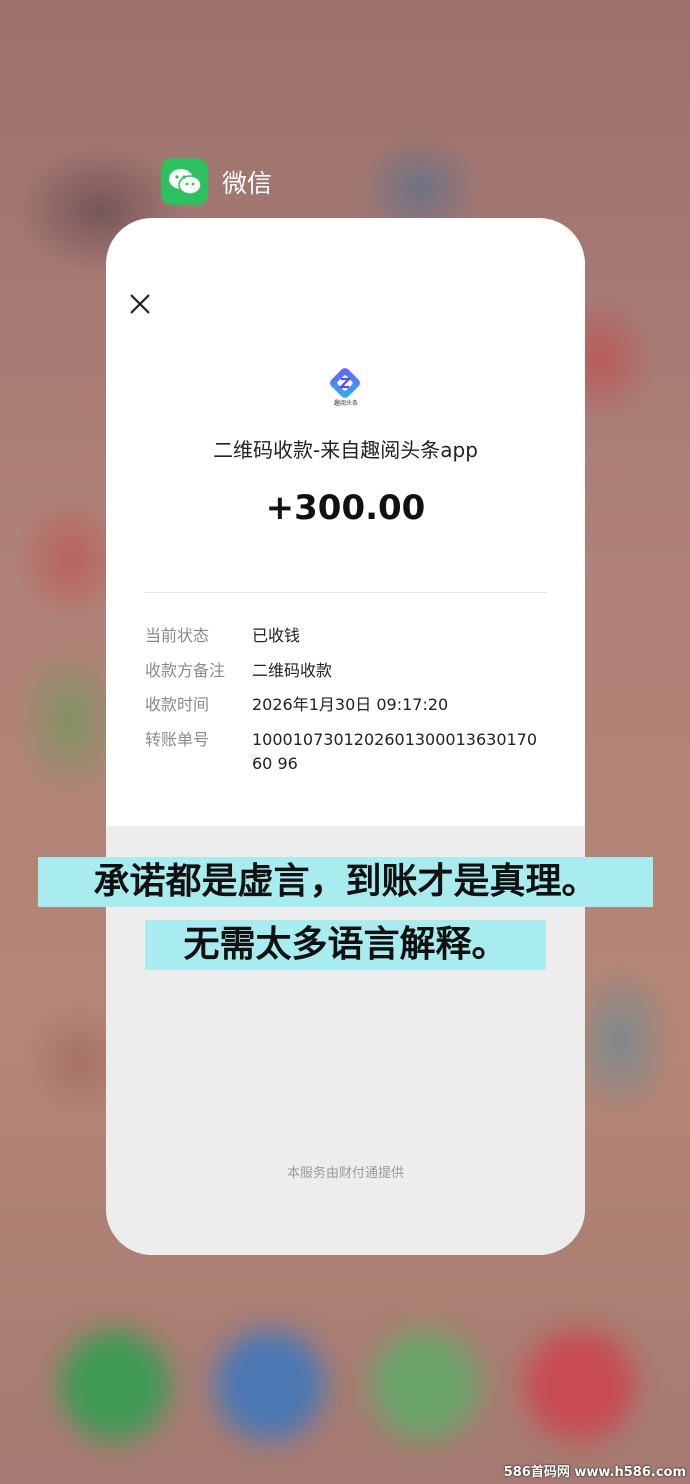 This screenshot has width=690, height=1484. I want to click on close-icon, so click(140, 304).